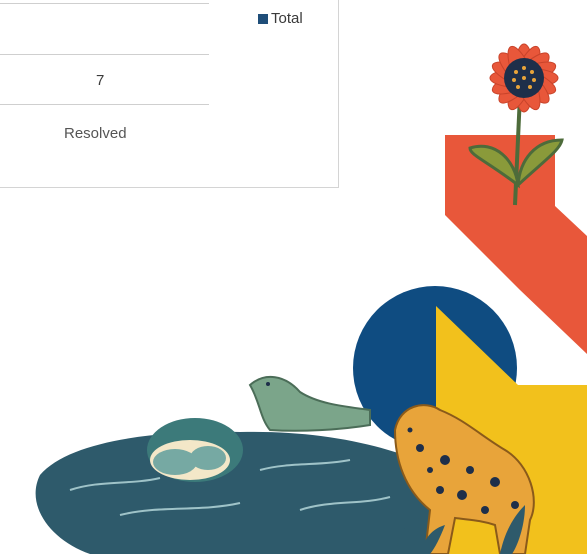 The image size is (587, 554). I want to click on alligator-icon, so click(309, 404).